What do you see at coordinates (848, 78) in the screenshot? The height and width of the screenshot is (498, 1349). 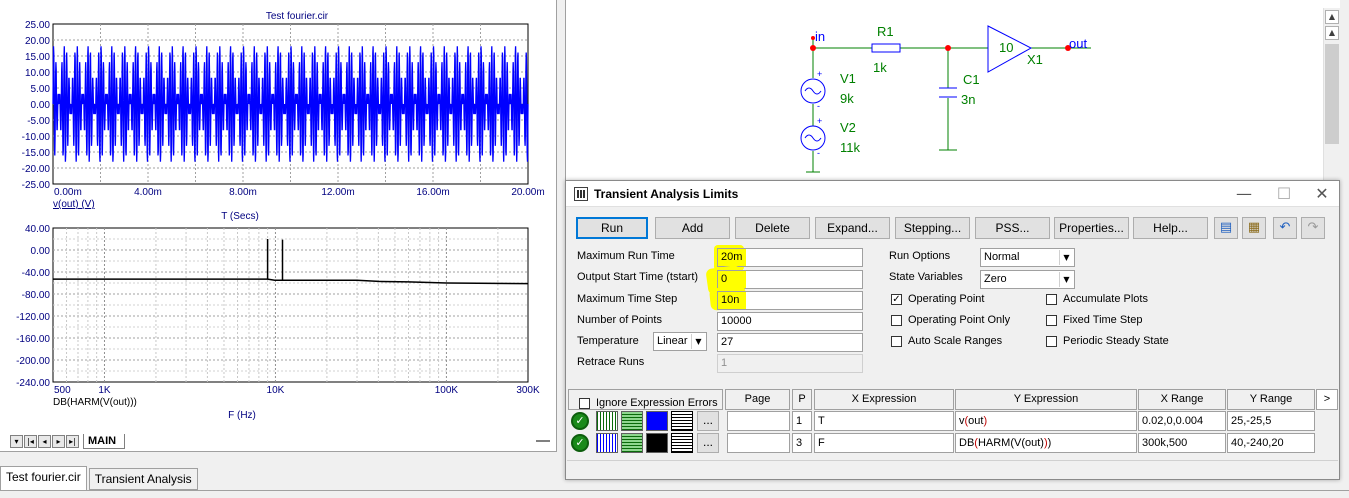 I see `v1-label: V1` at bounding box center [848, 78].